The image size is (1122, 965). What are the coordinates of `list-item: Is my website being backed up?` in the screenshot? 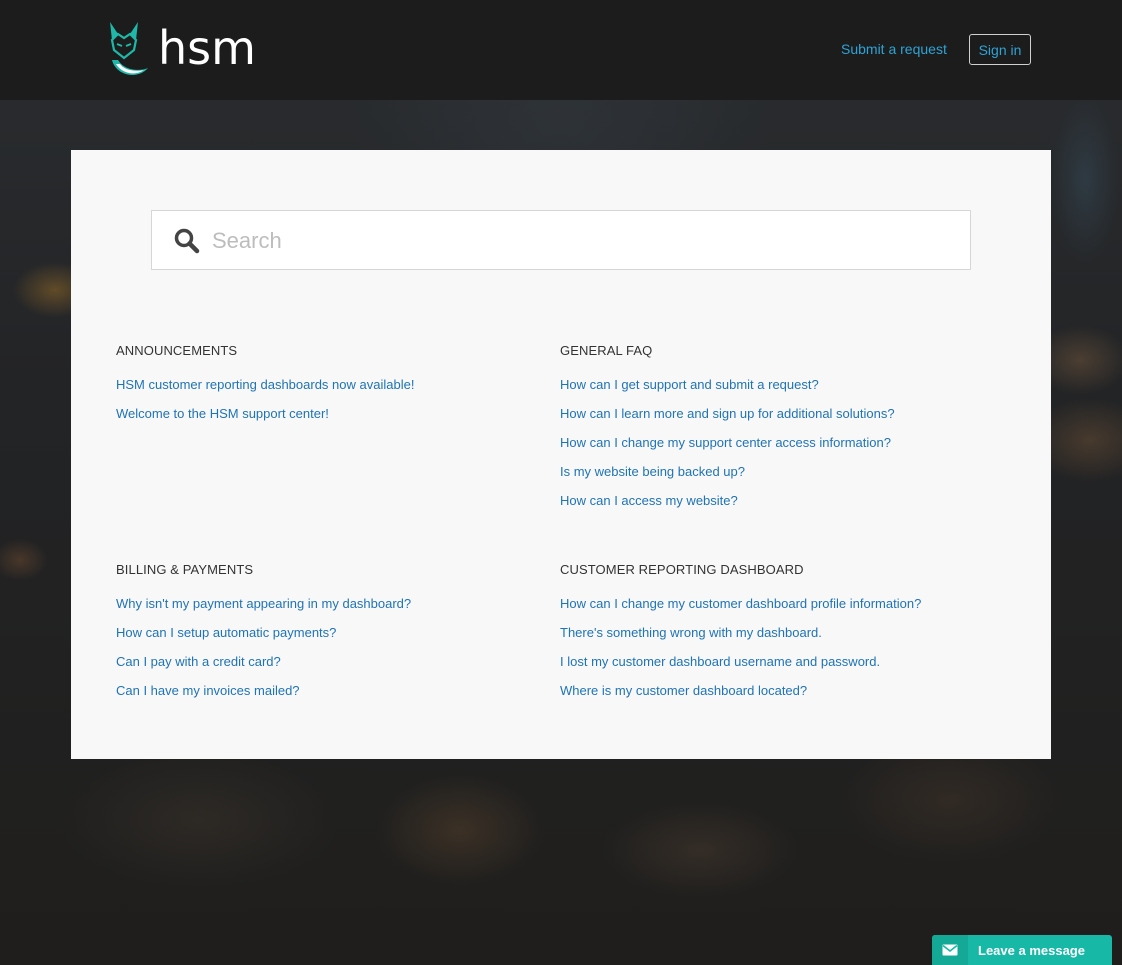 It's located at (770, 478).